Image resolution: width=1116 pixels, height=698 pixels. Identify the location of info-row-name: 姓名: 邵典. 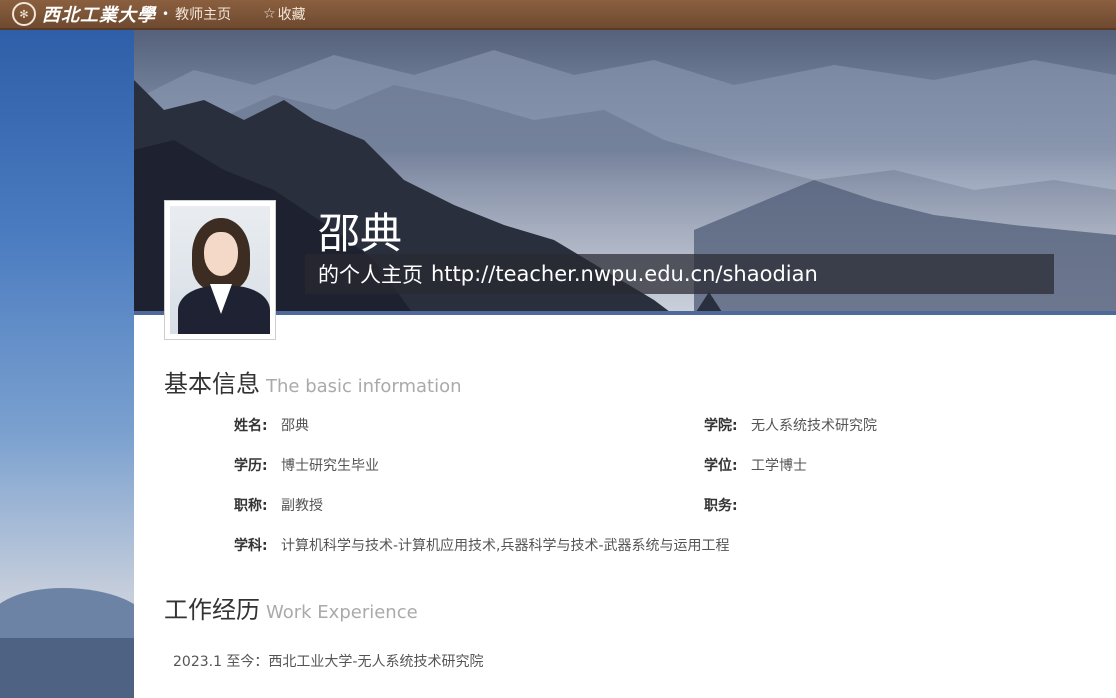
(271, 425).